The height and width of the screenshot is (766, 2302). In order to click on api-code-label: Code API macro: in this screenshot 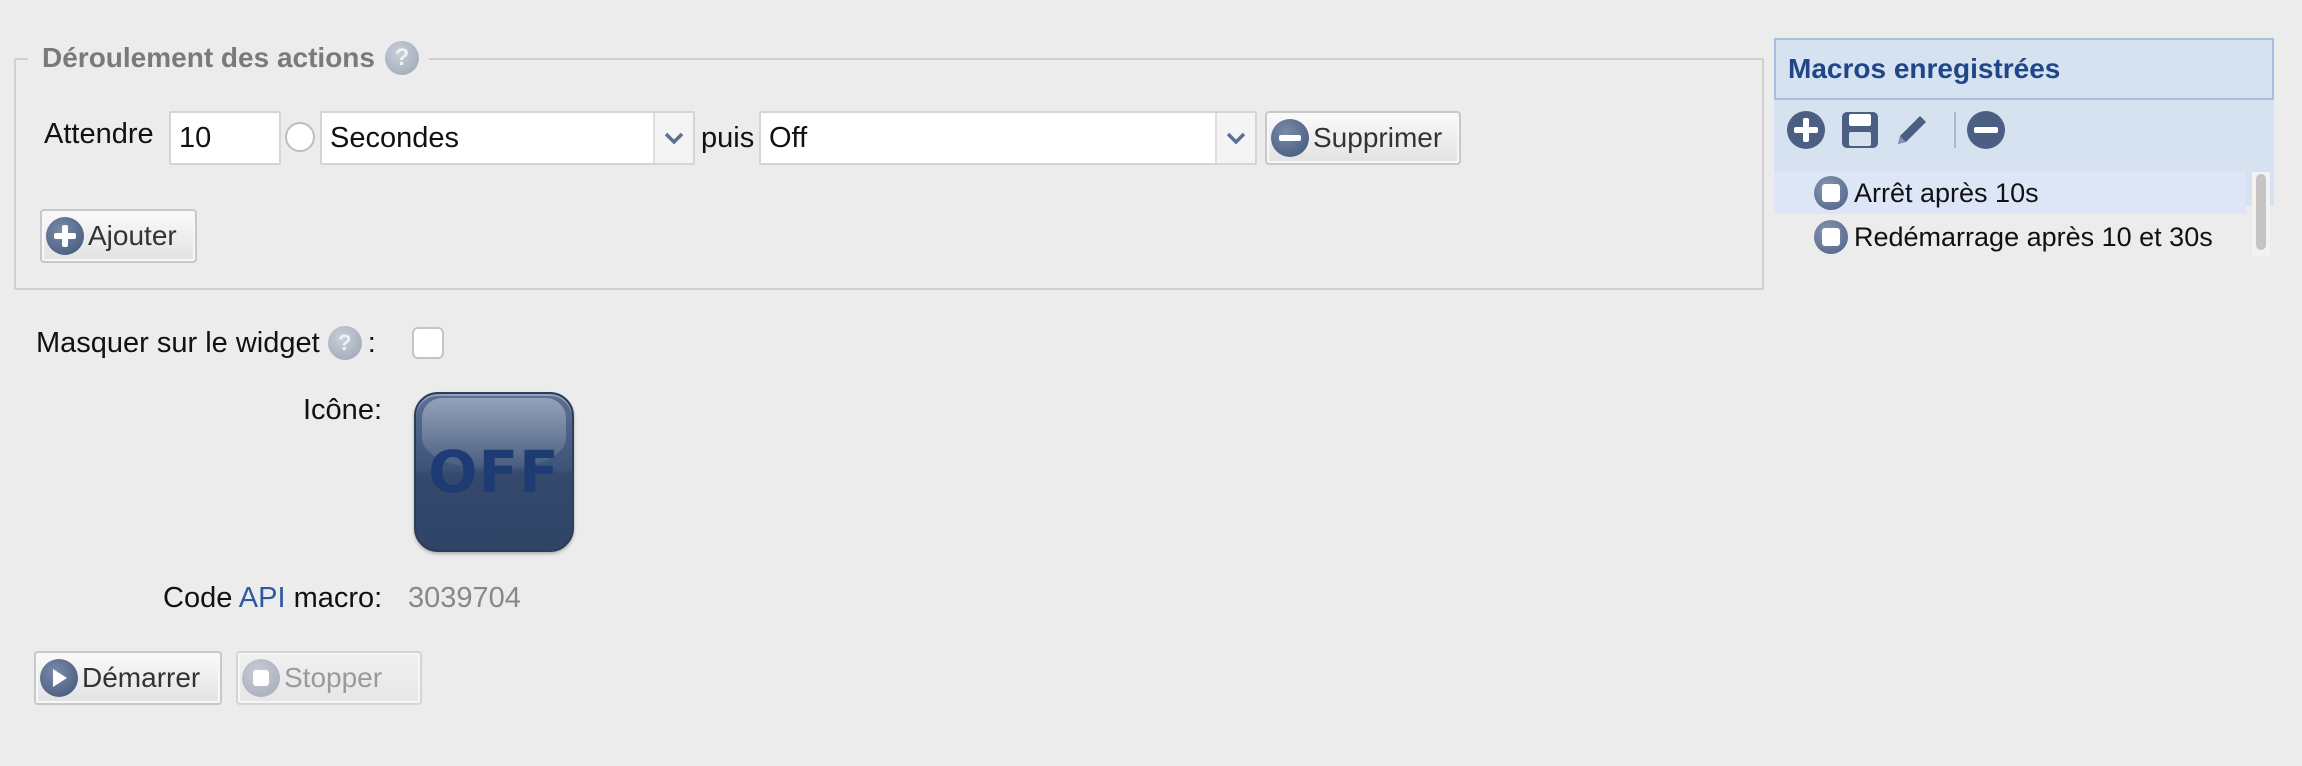, I will do `click(273, 598)`.